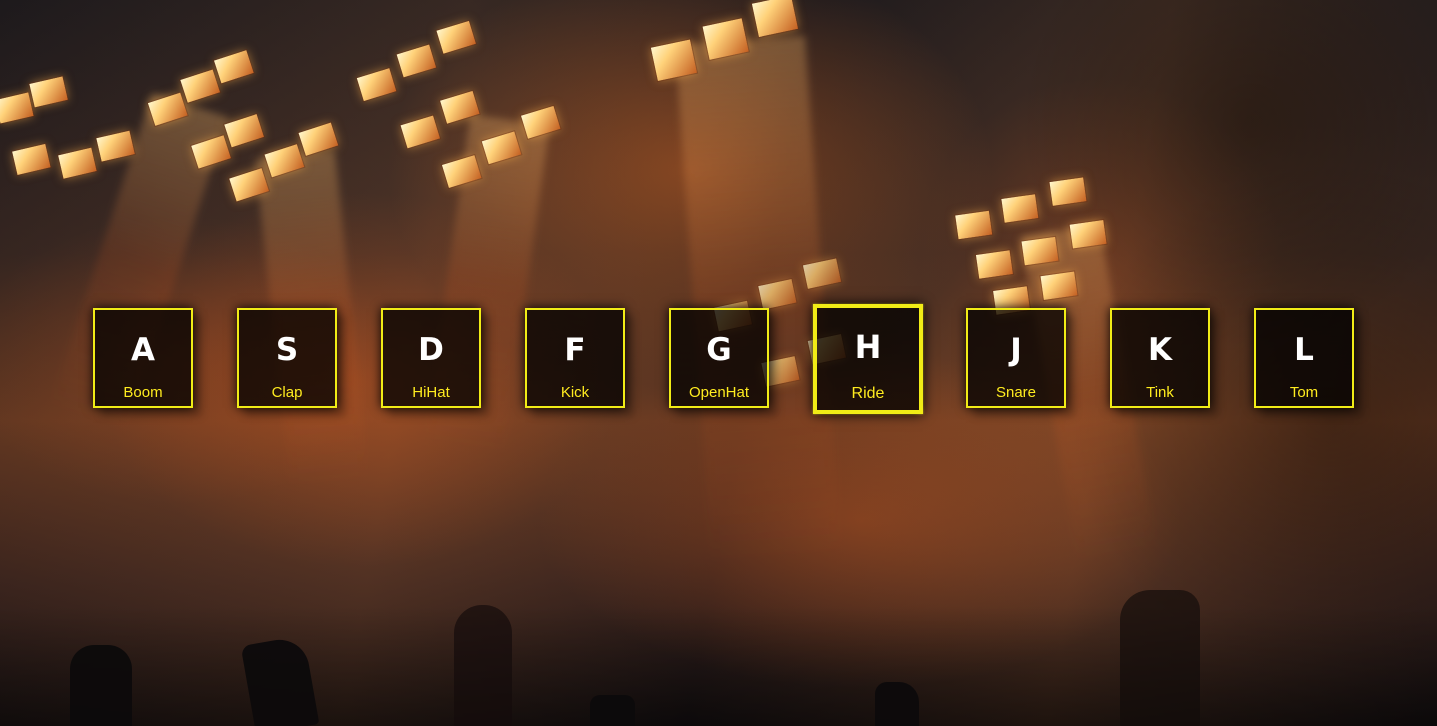 Image resolution: width=1437 pixels, height=726 pixels. I want to click on drum-key-hihat: D HiHat, so click(431, 358).